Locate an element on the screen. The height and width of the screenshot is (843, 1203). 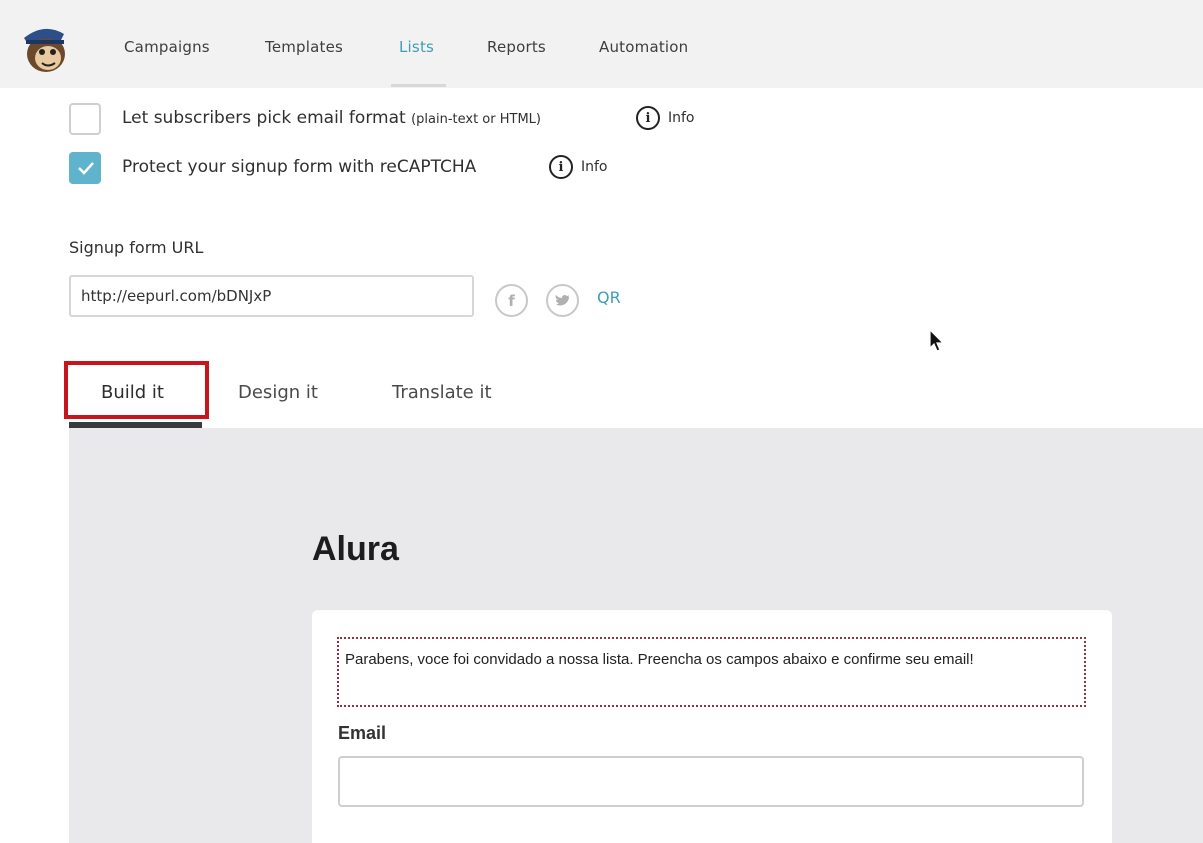
mouse-cursor-icon is located at coordinates (937, 340).